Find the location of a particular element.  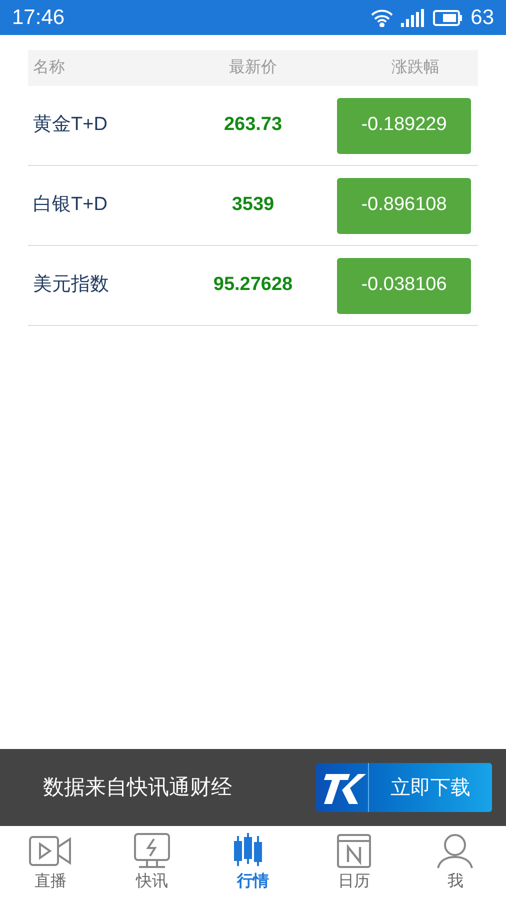

nav-tab: 快讯 is located at coordinates (151, 863).